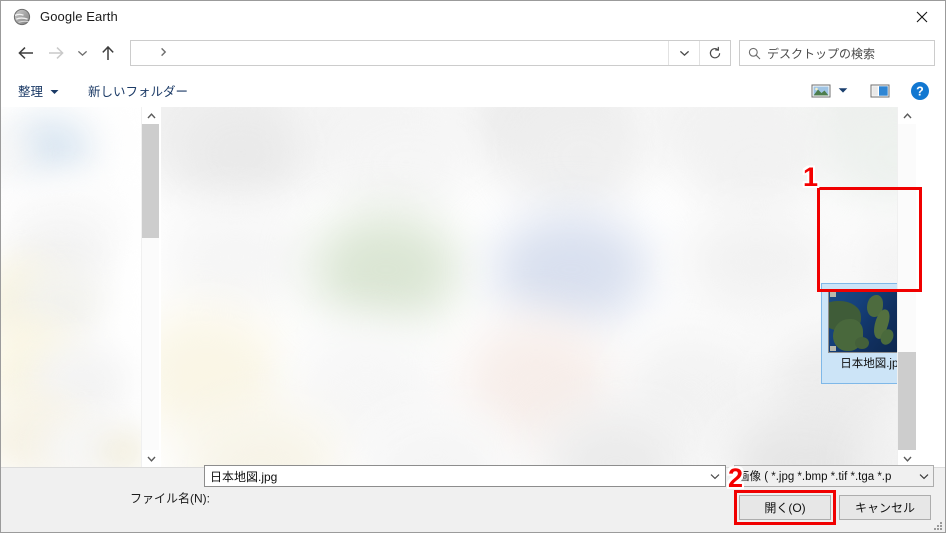 The width and height of the screenshot is (946, 533). What do you see at coordinates (108, 53) in the screenshot?
I see `arrow-up-icon` at bounding box center [108, 53].